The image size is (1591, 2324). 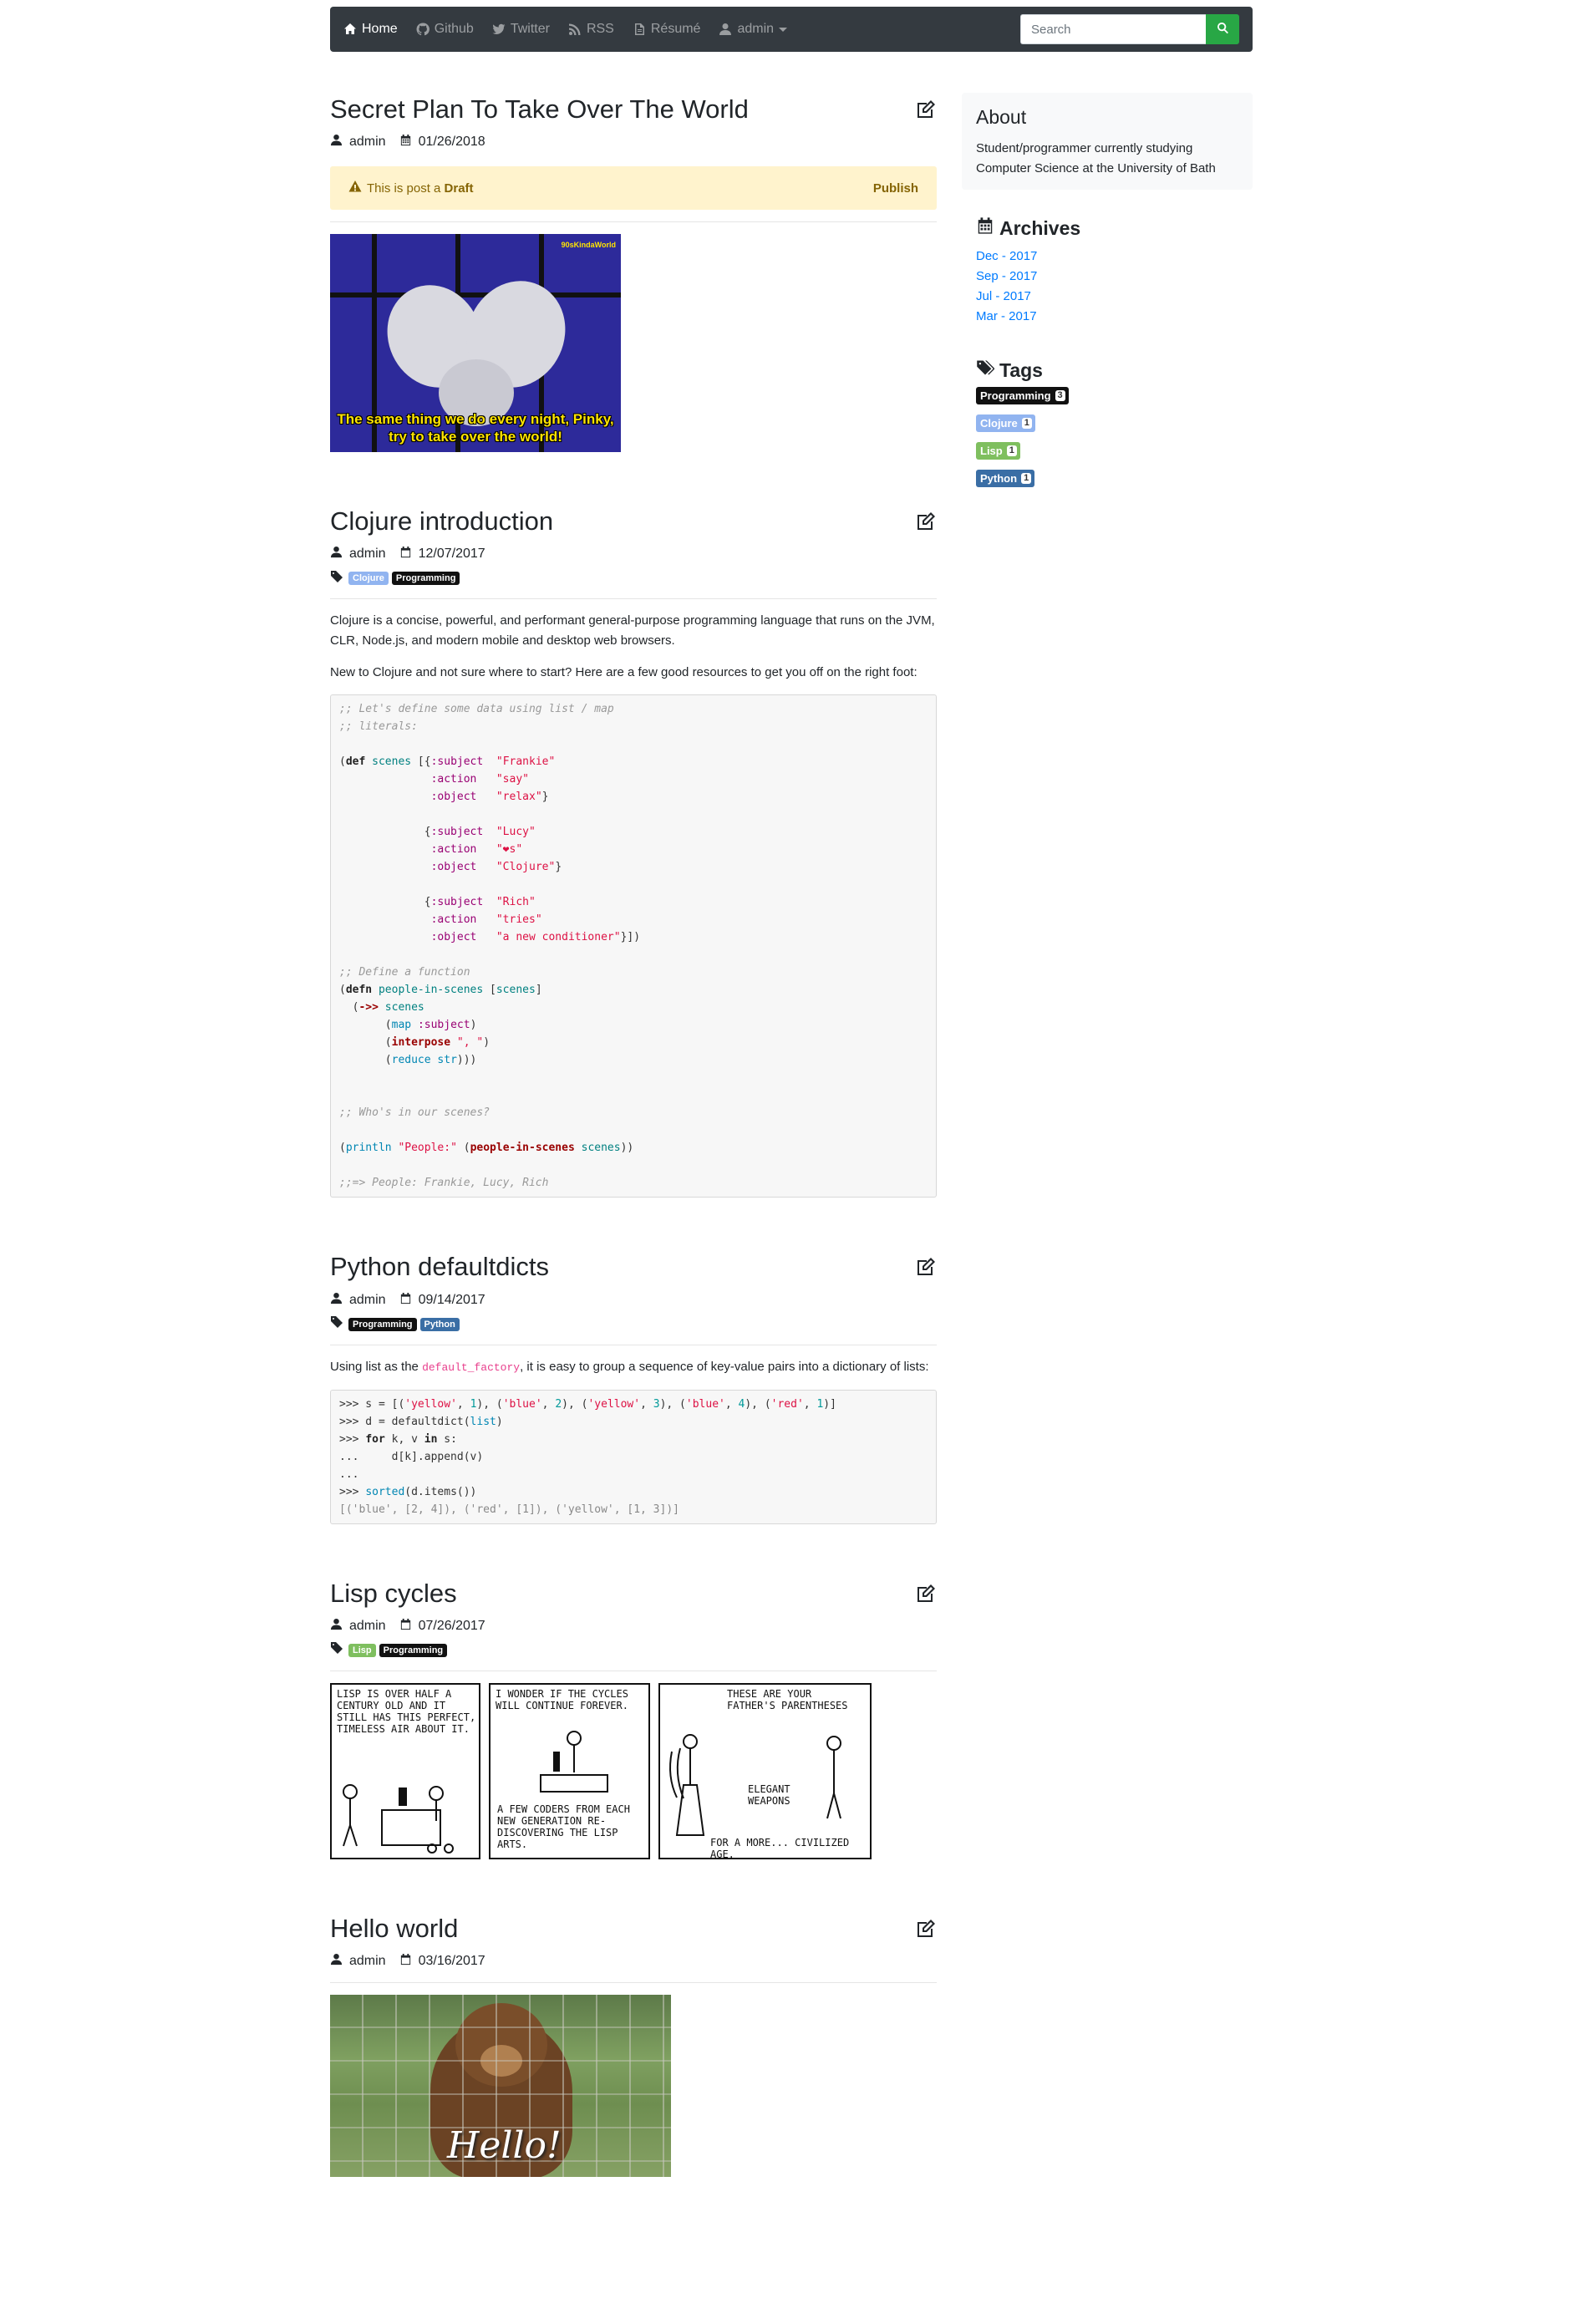 What do you see at coordinates (987, 370) in the screenshot?
I see `tags-icon` at bounding box center [987, 370].